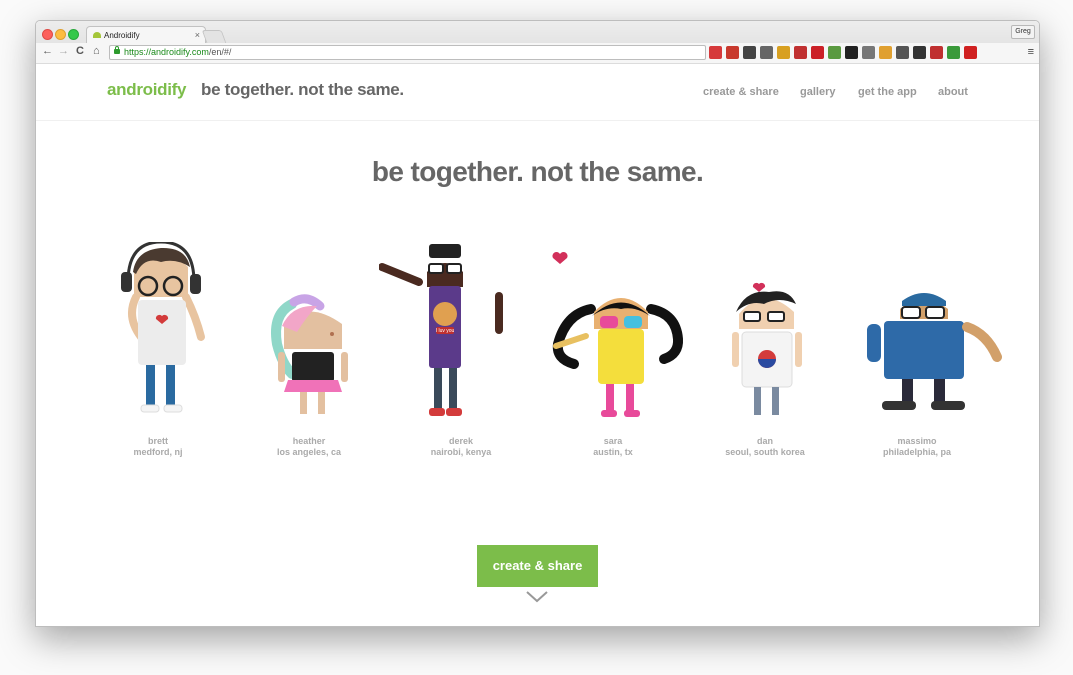  What do you see at coordinates (73, 34) in the screenshot?
I see `maximize-window-button` at bounding box center [73, 34].